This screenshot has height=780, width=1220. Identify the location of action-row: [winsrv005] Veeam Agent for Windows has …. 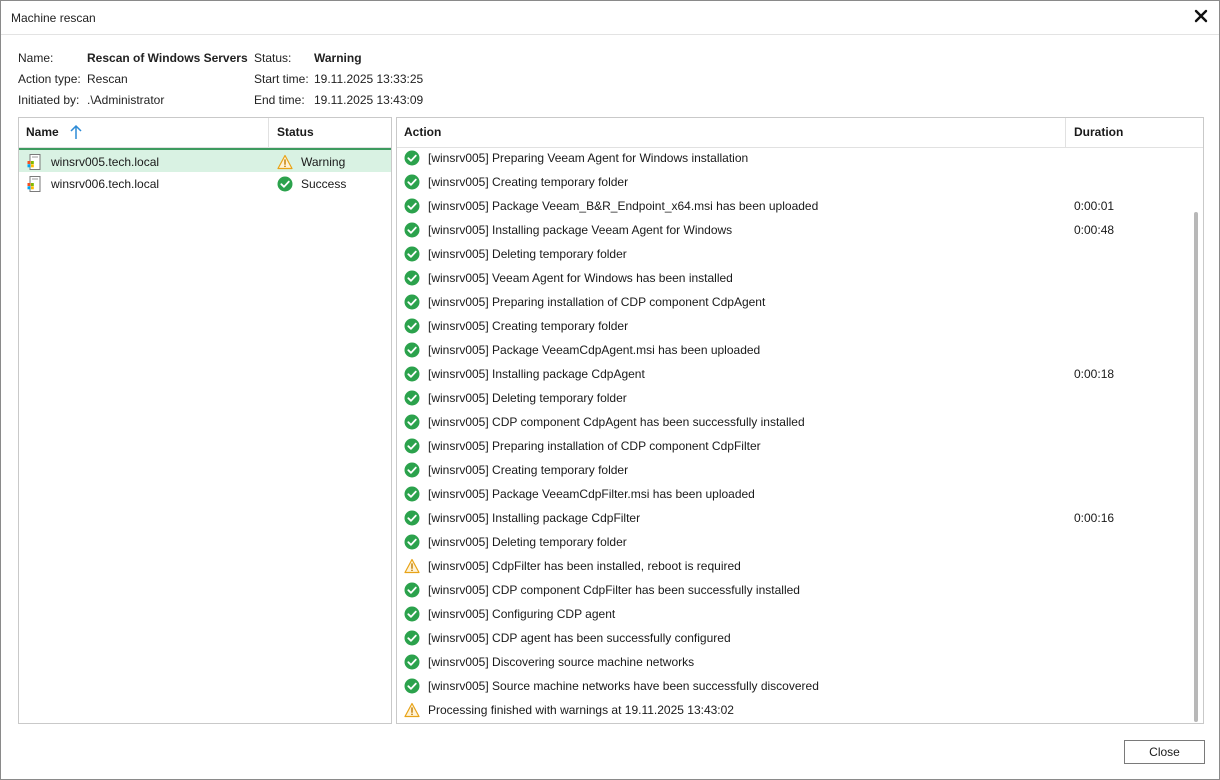
(794, 279).